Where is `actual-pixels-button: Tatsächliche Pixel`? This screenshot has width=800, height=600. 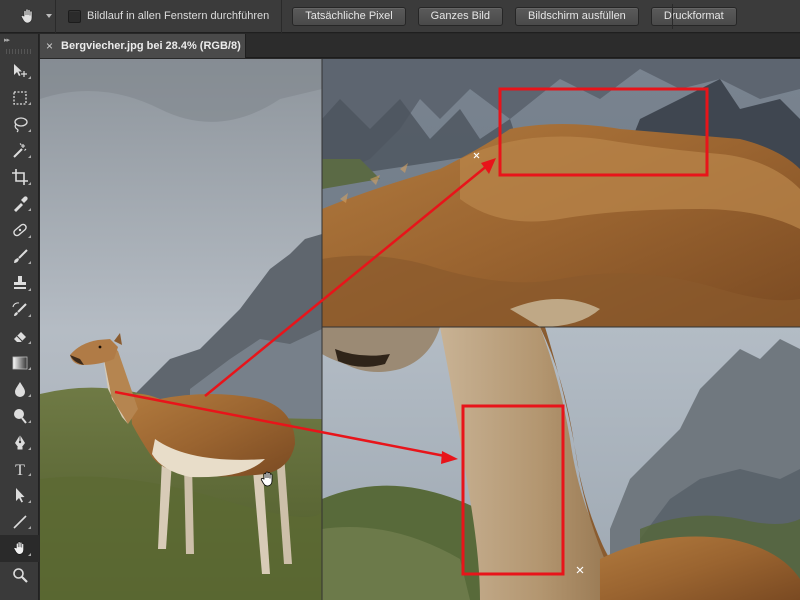 actual-pixels-button: Tatsächliche Pixel is located at coordinates (349, 16).